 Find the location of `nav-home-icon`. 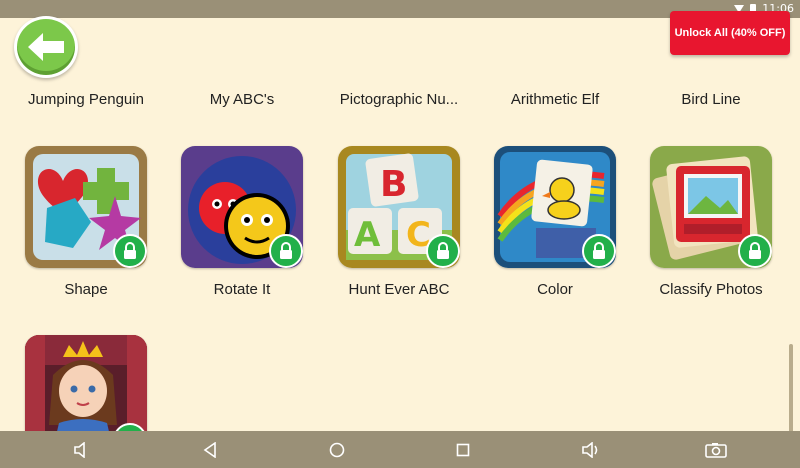

nav-home-icon is located at coordinates (337, 449).